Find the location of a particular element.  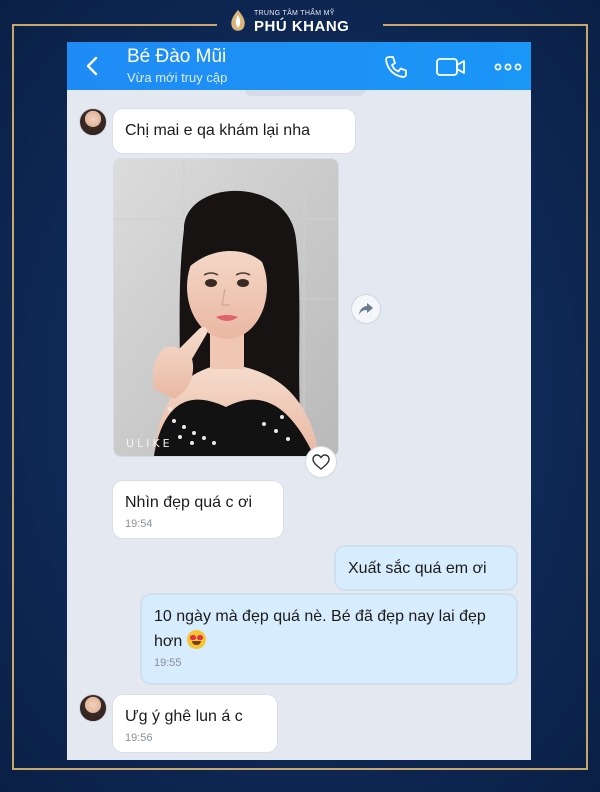

frame-left-line is located at coordinates (13, 396).